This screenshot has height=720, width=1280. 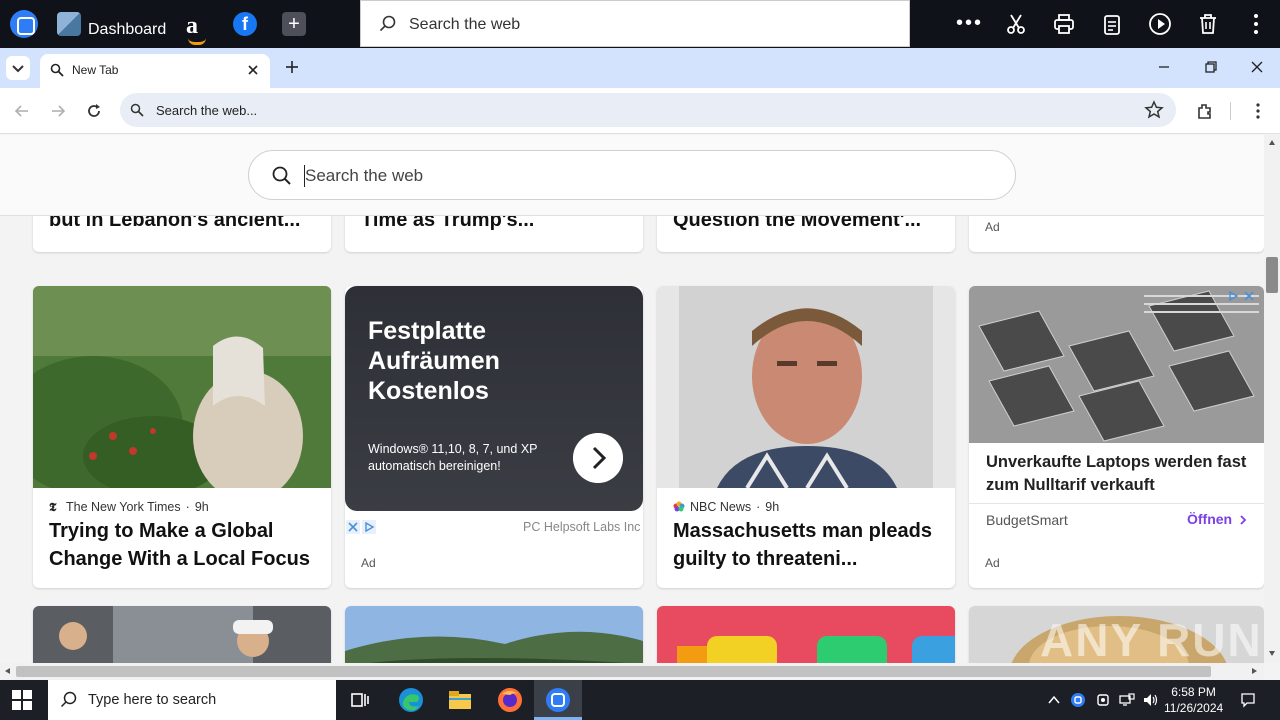 What do you see at coordinates (253, 70) in the screenshot?
I see `tab-close-icon` at bounding box center [253, 70].